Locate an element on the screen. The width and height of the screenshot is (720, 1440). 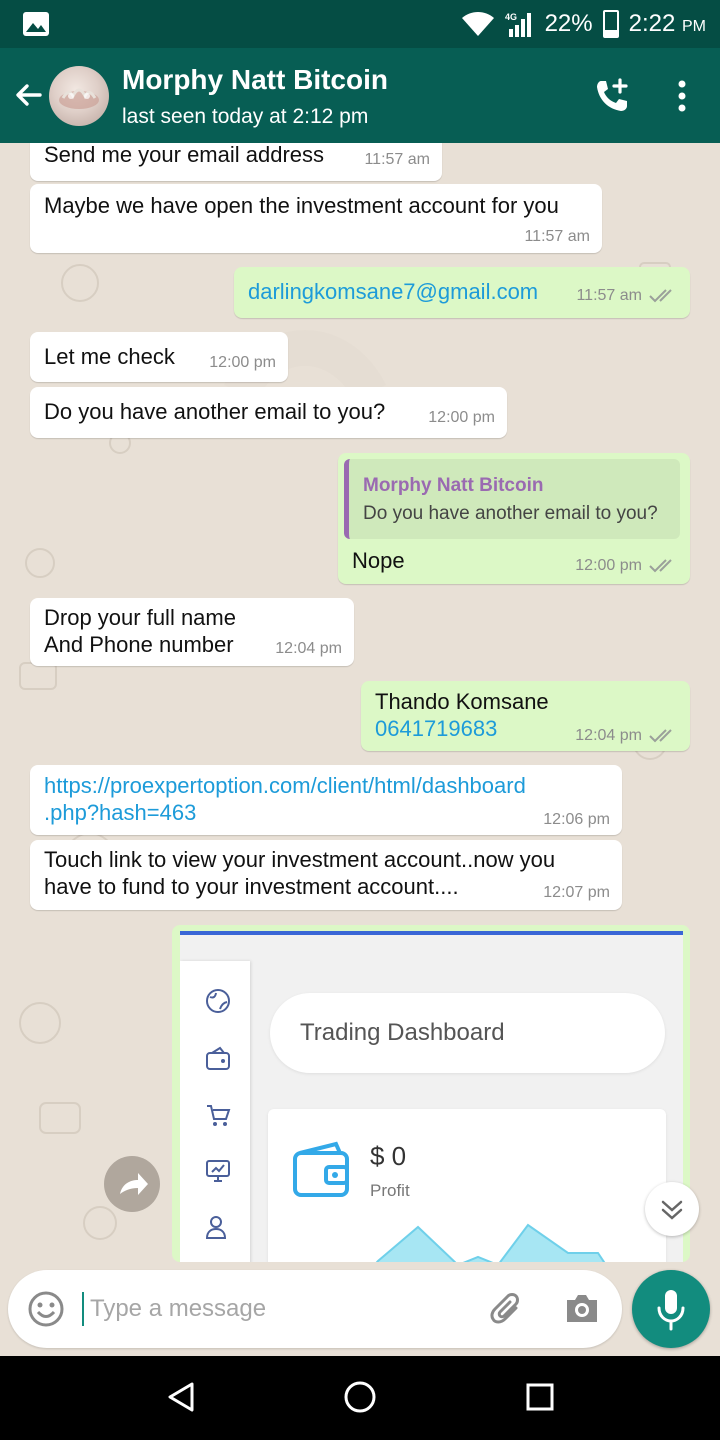
forward-button is located at coordinates (132, 1184).